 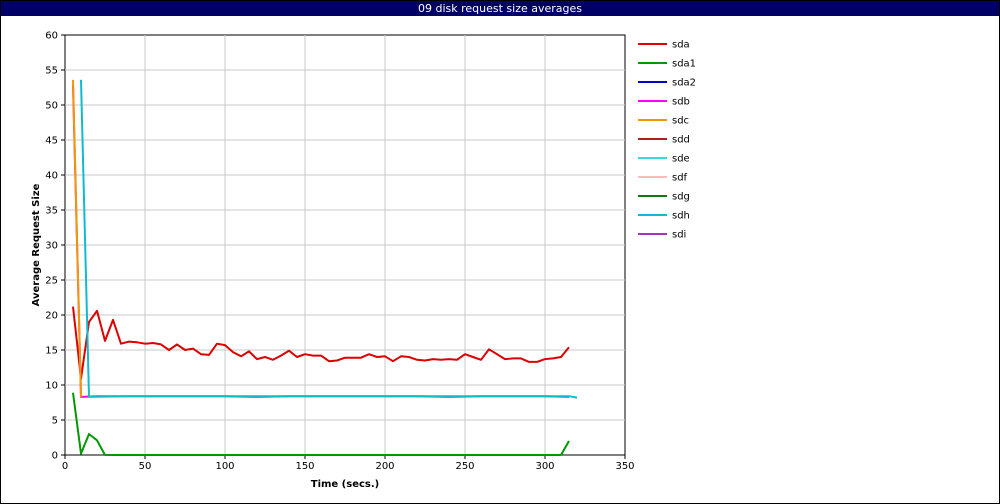 I want to click on y-tick-label: 25, so click(x=51, y=281).